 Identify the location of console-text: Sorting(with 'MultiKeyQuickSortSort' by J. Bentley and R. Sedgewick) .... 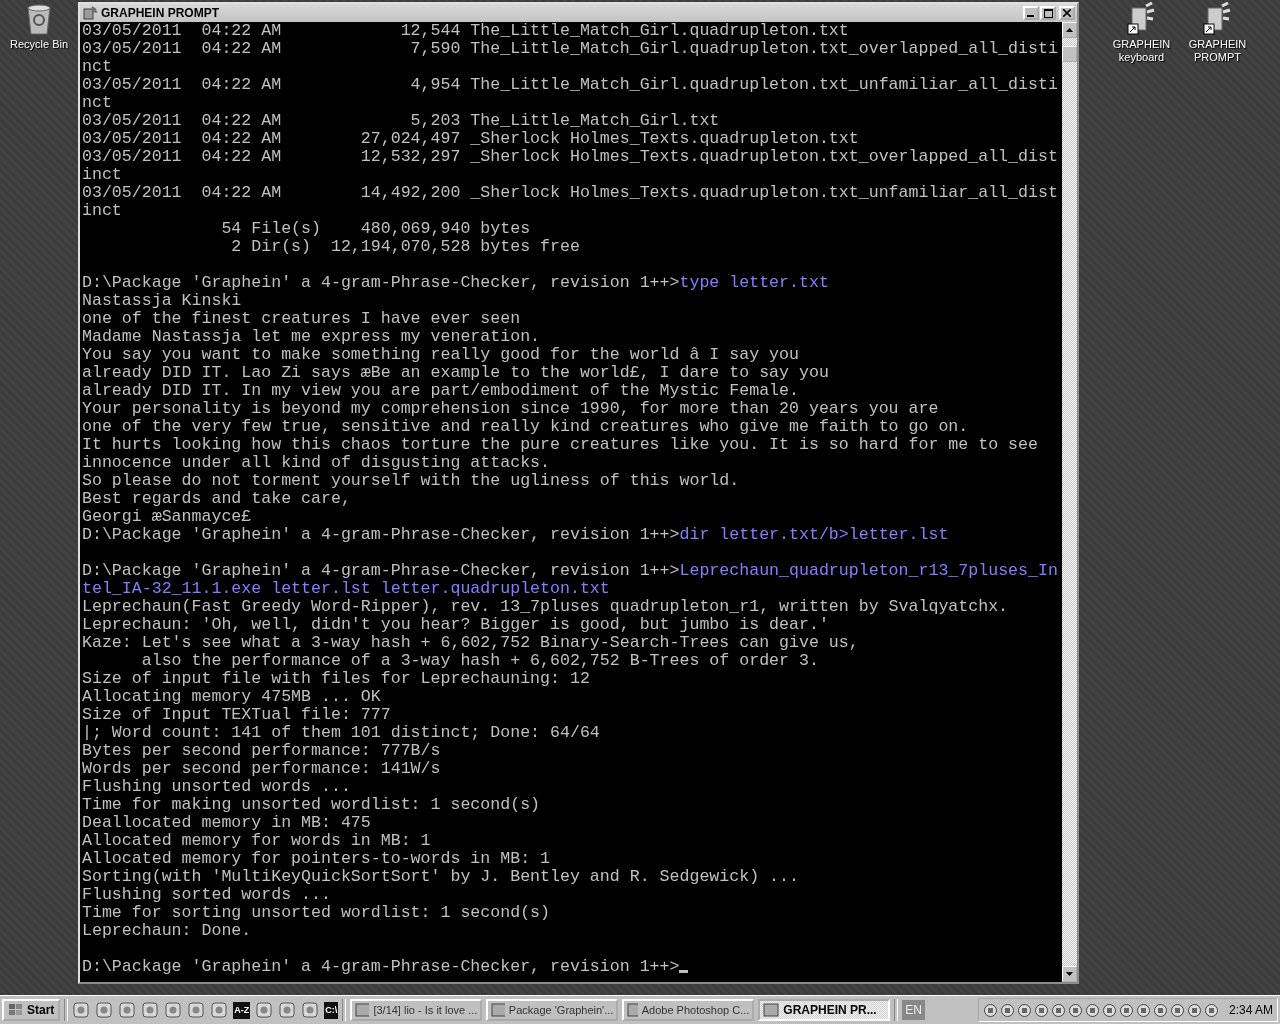
(440, 876).